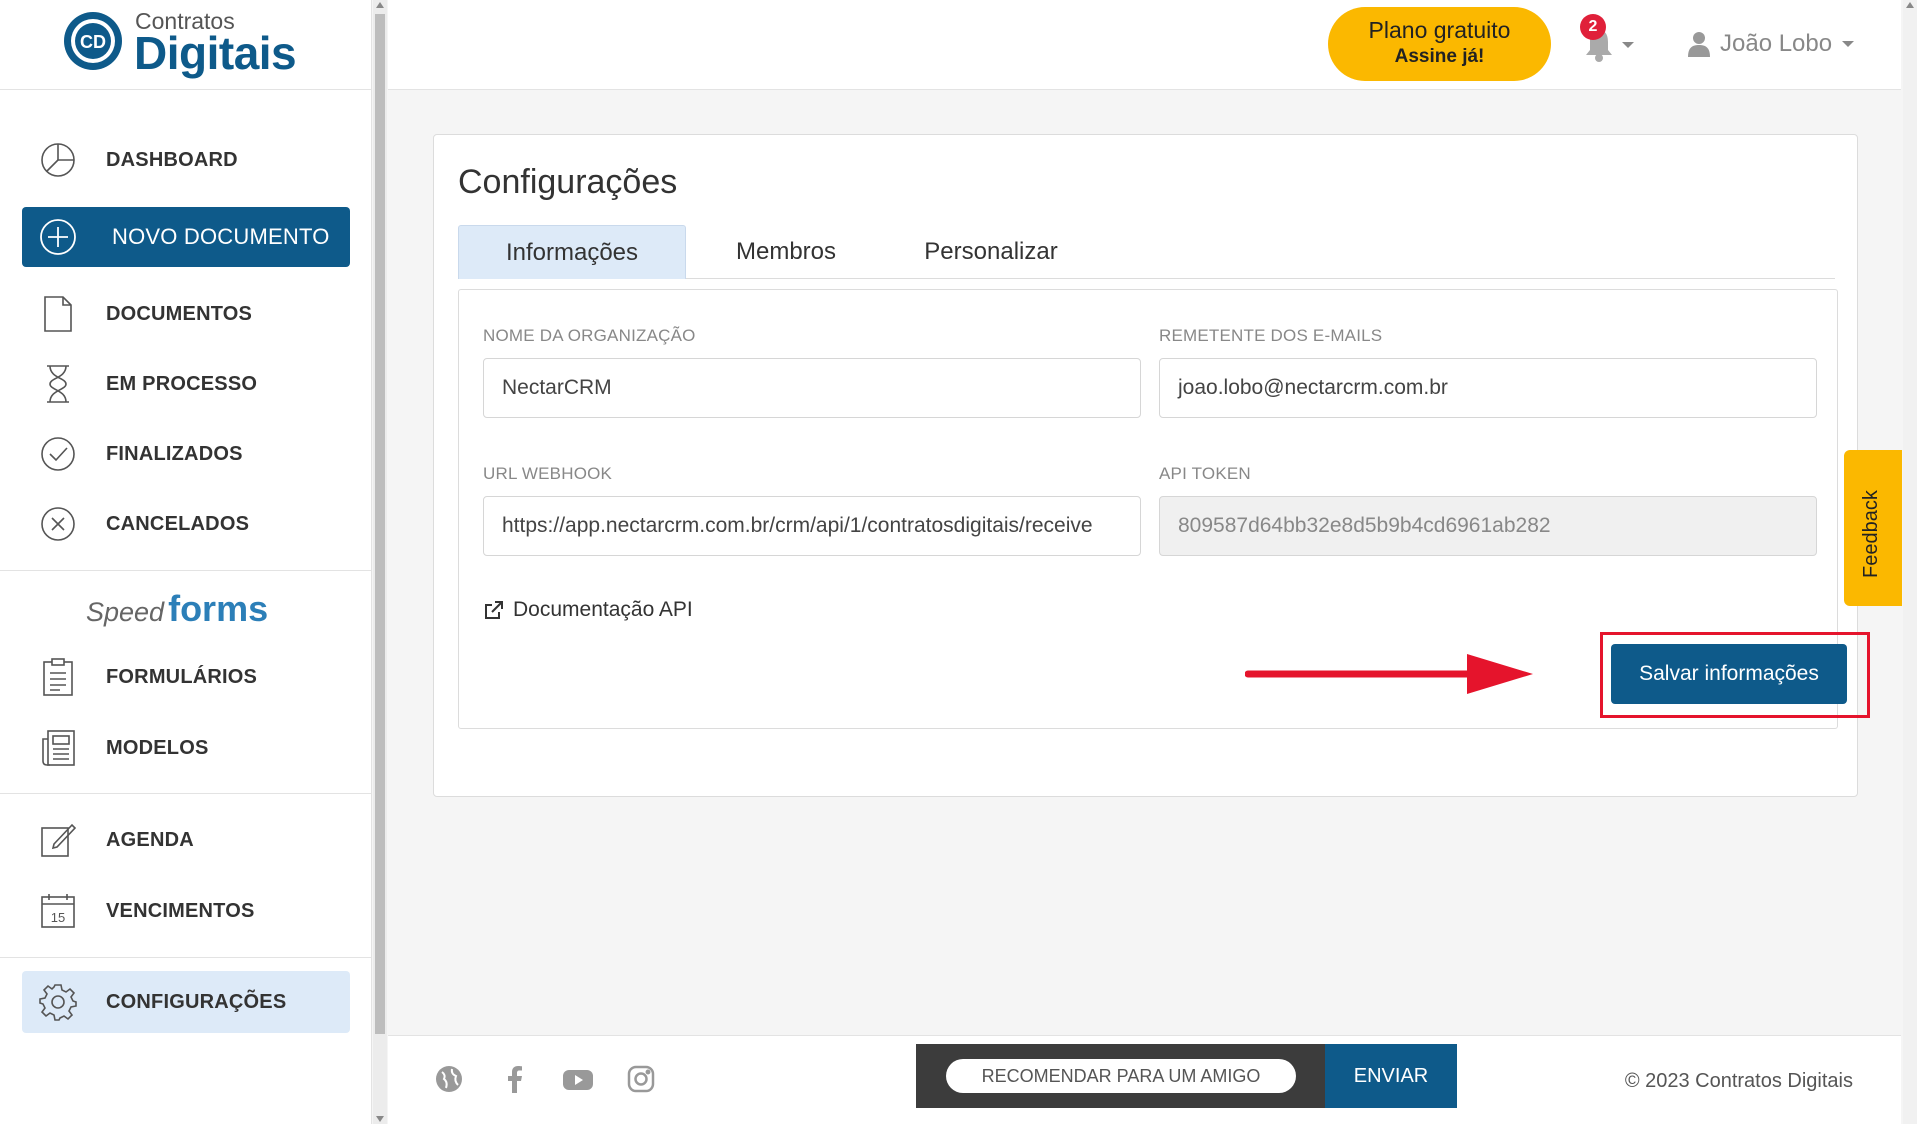  I want to click on sidebar-item-finalizados: FINALIZADOS, so click(186, 454).